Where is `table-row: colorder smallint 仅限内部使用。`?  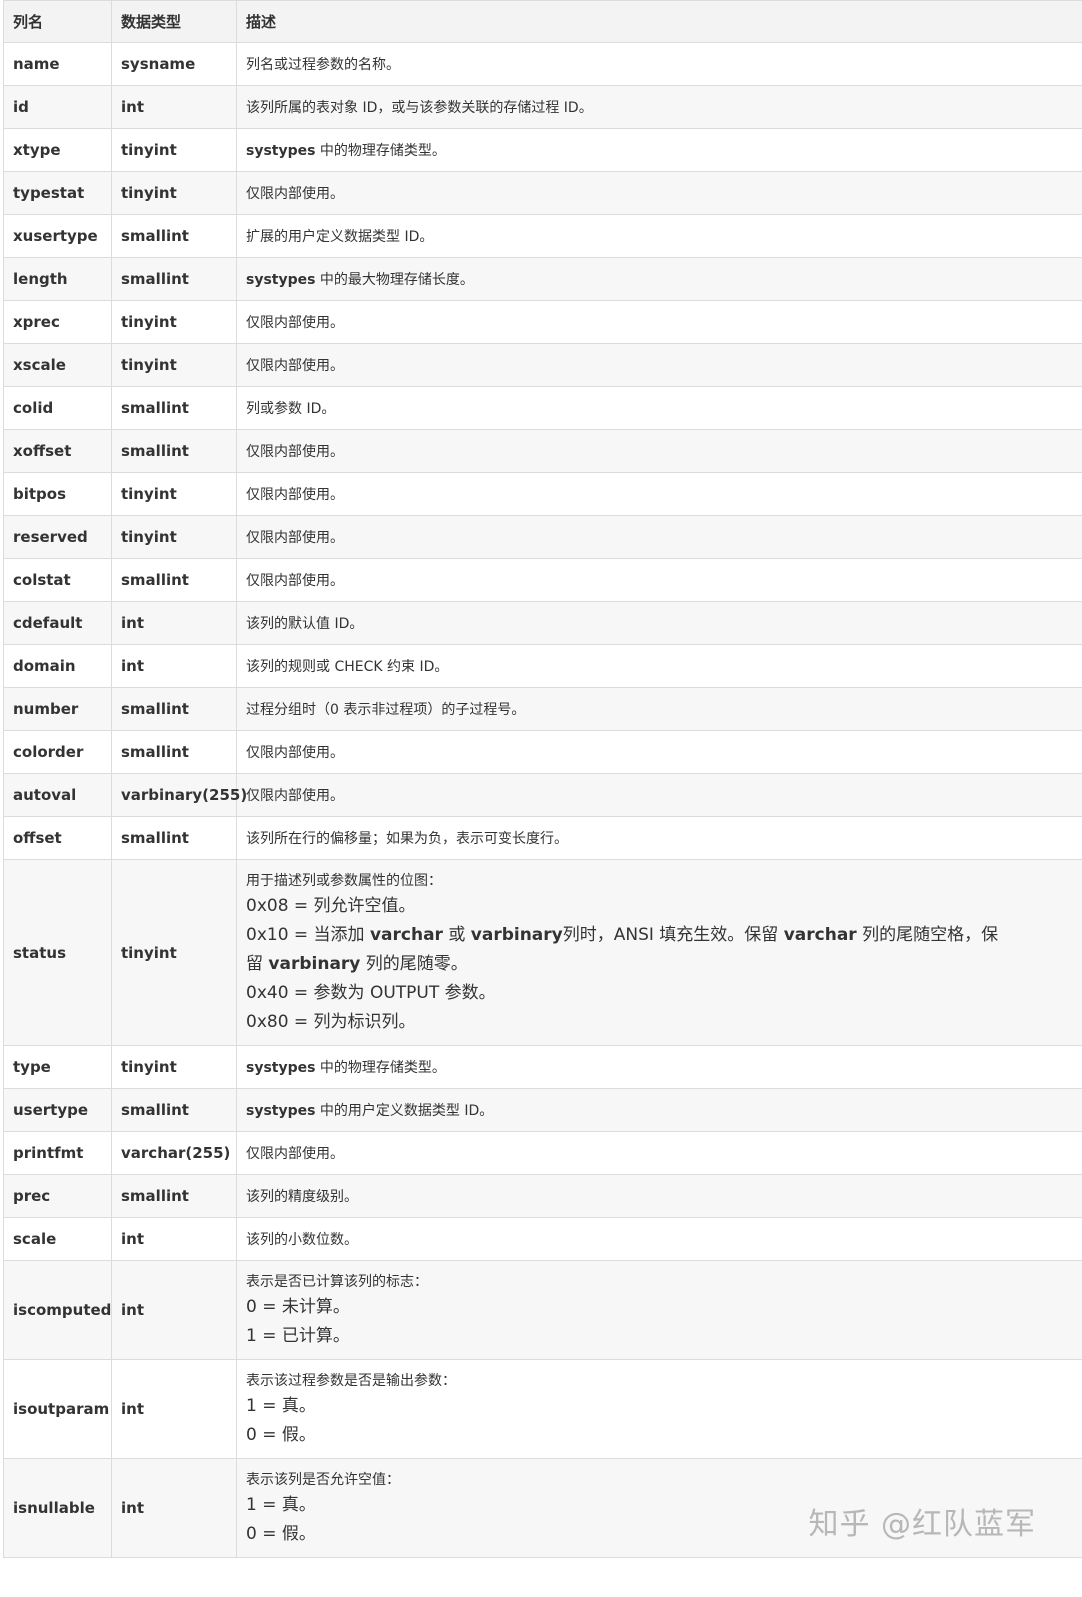
table-row: colorder smallint 仅限内部使用。 is located at coordinates (542, 752).